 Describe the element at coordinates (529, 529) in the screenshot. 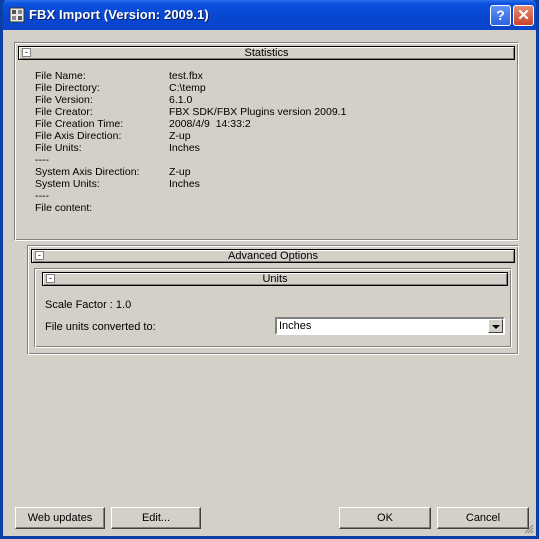

I see `resize-grip-icon` at that location.